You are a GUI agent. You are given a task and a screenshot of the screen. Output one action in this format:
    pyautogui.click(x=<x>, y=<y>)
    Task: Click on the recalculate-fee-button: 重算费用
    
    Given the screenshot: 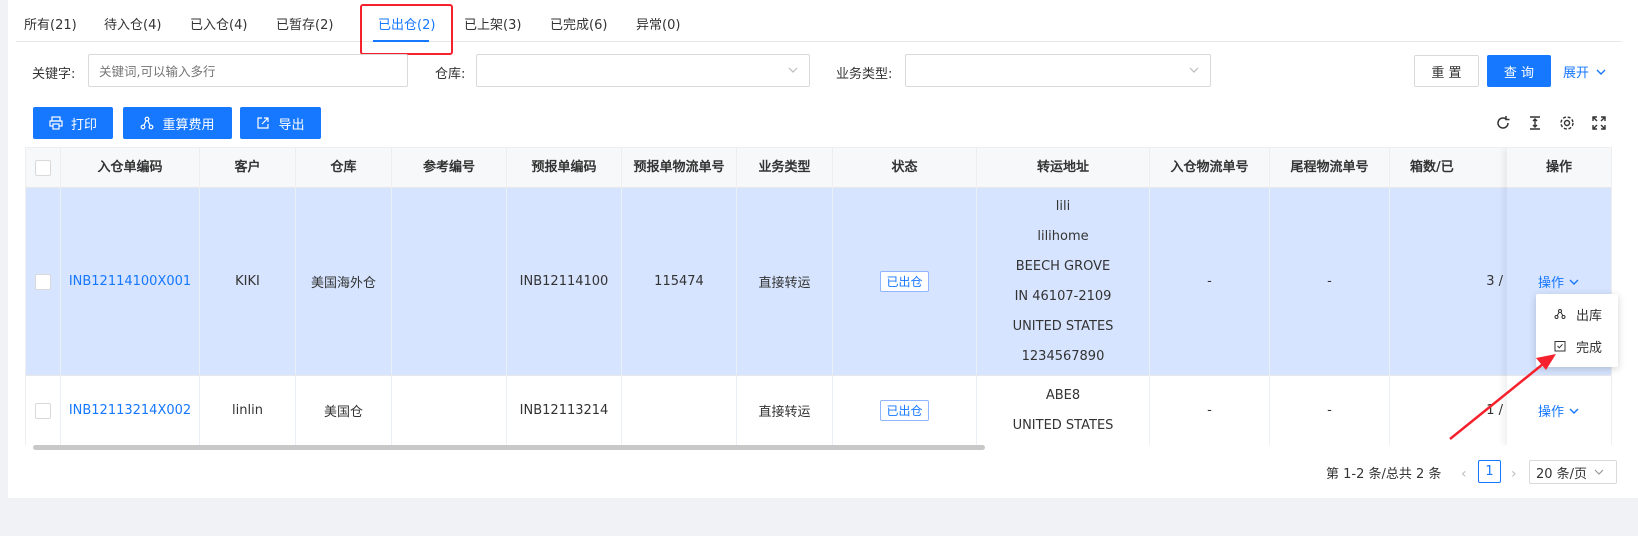 What is the action you would take?
    pyautogui.click(x=177, y=123)
    